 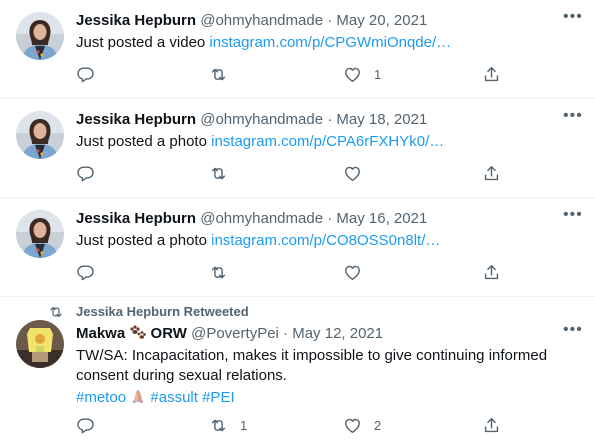 I want to click on tweet-date: May 20, 2021, so click(x=381, y=20).